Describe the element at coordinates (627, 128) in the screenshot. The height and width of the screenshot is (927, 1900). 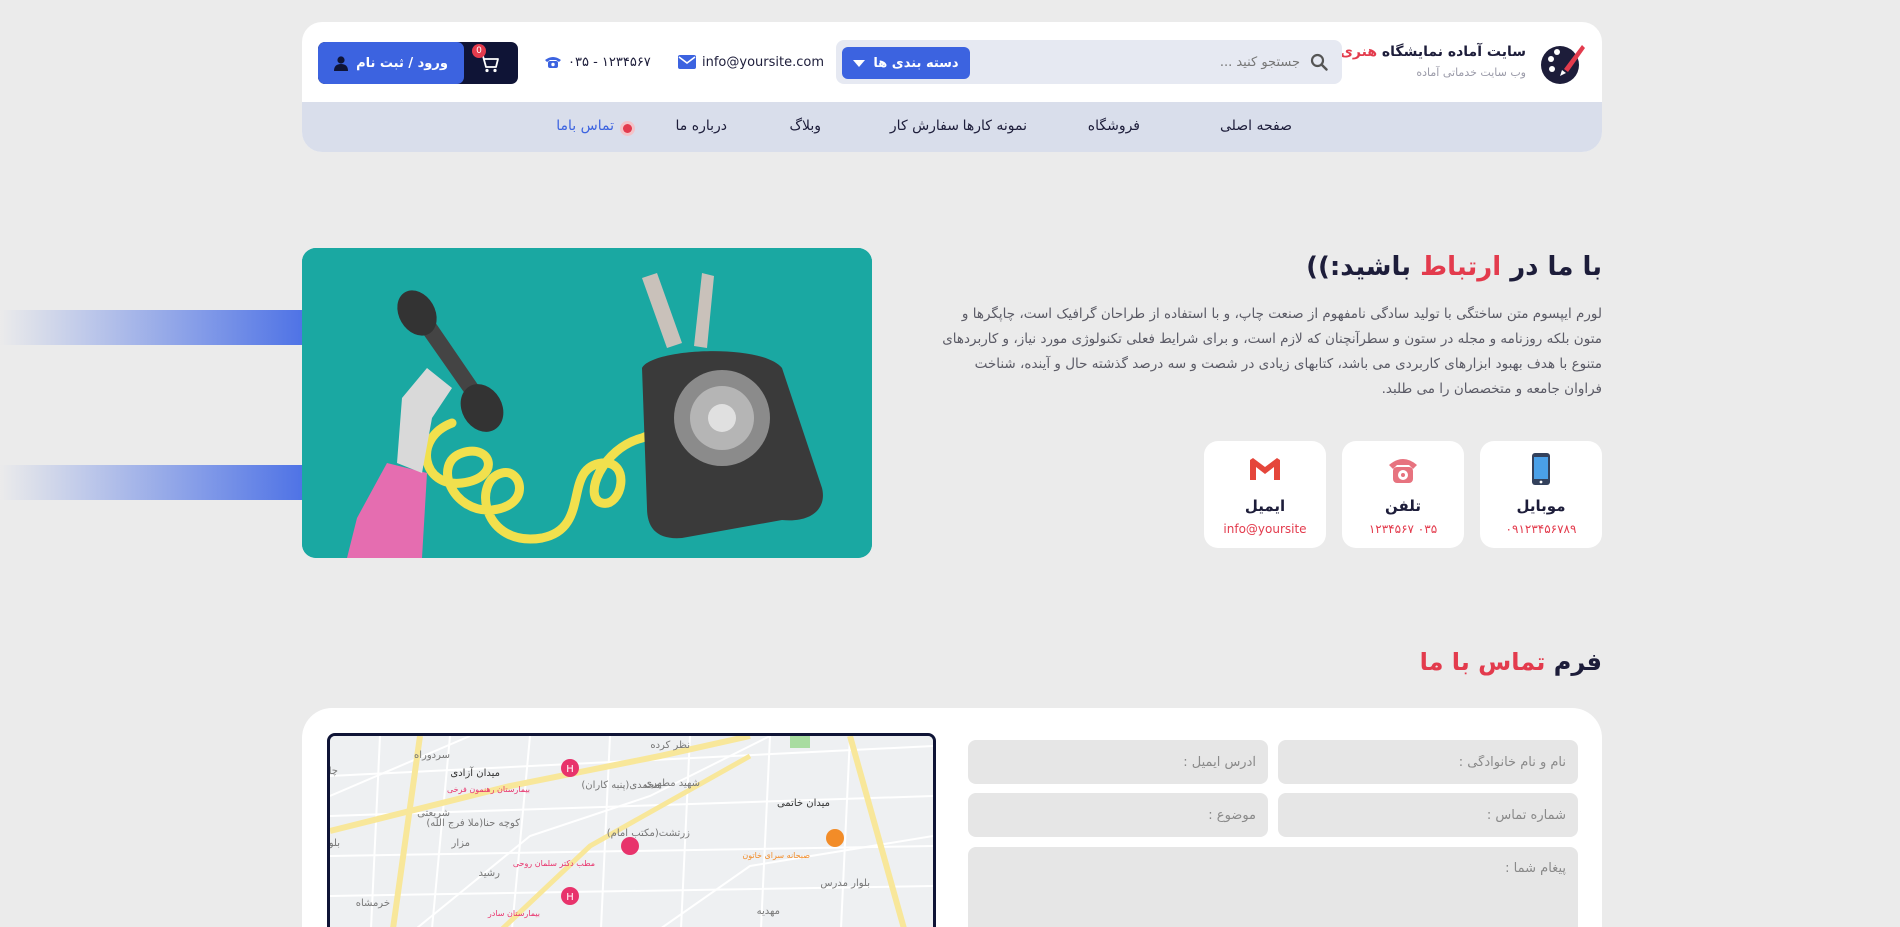
I see `active-nav-dot` at that location.